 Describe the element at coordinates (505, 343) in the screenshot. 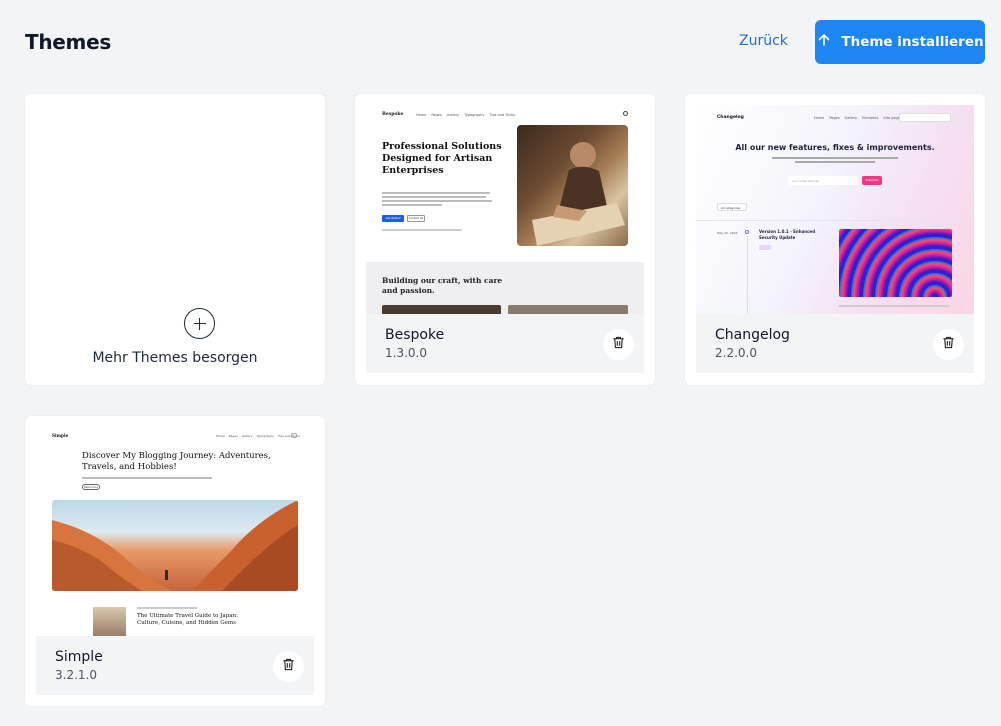

I see `theme-footer: Bespoke 1.3.0.0` at that location.